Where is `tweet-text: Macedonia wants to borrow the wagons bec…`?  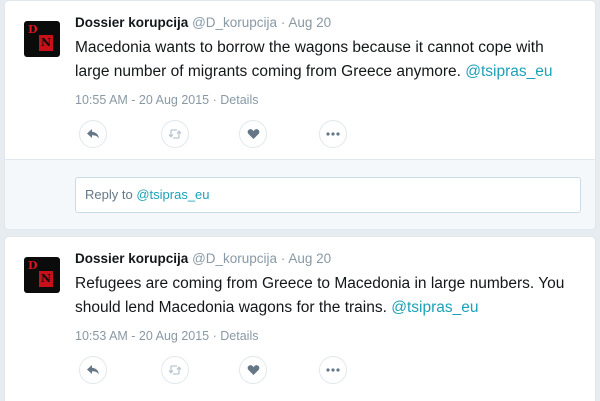
tweet-text: Macedonia wants to borrow the wagons bec… is located at coordinates (327, 60).